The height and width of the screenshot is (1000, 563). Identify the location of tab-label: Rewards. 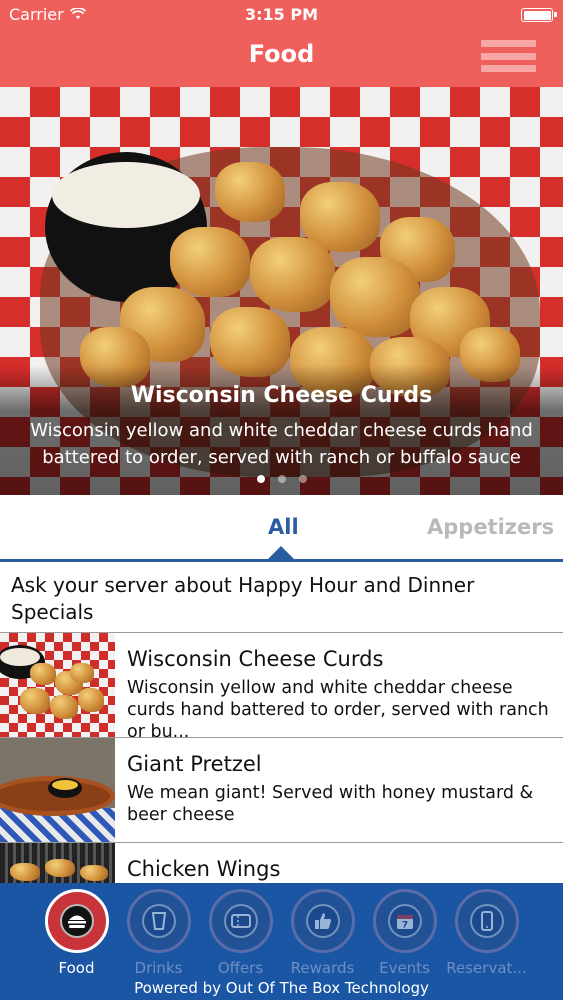
(322, 968).